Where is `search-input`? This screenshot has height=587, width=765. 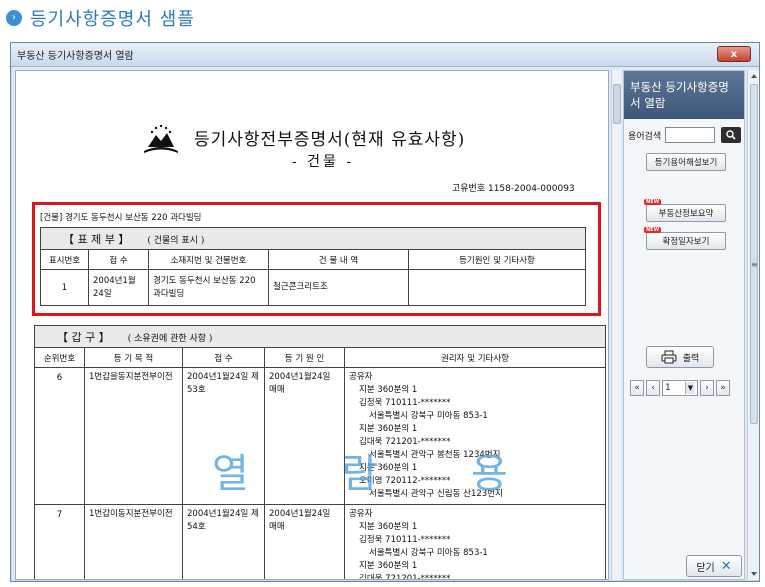
search-input is located at coordinates (690, 135).